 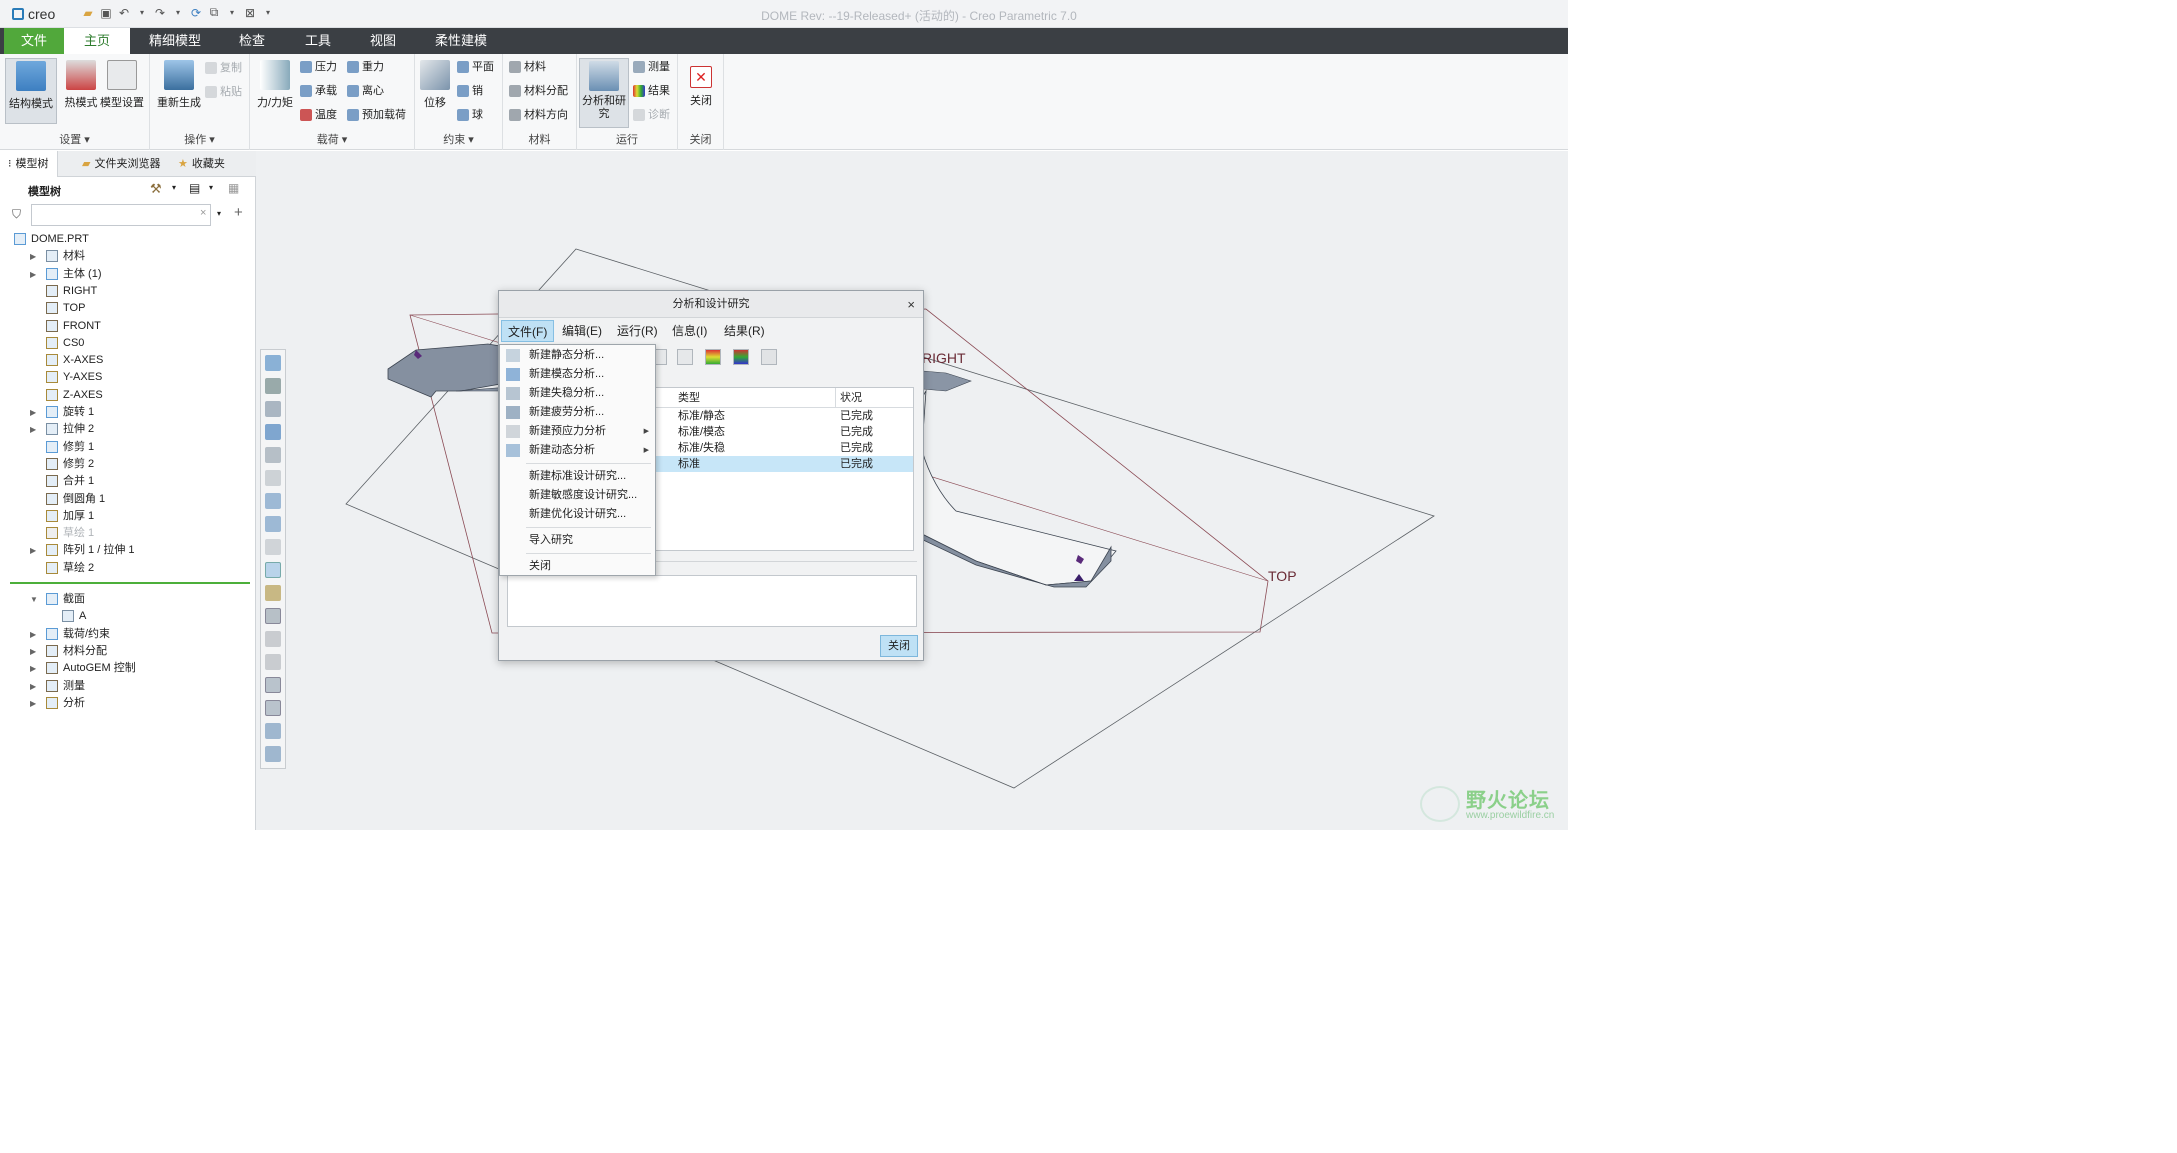 What do you see at coordinates (273, 363) in the screenshot?
I see `refit-icon` at bounding box center [273, 363].